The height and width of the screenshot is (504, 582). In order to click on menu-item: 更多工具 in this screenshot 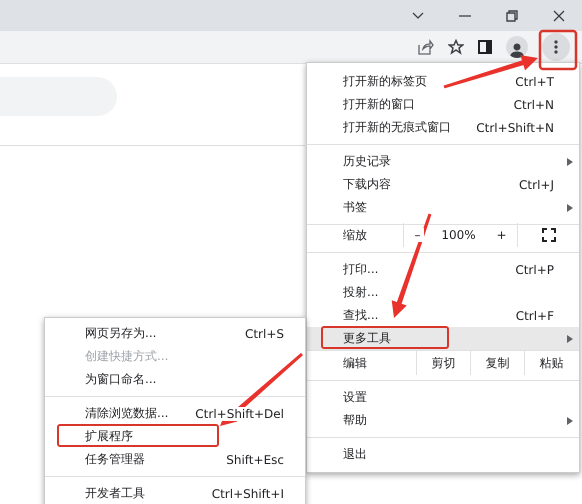, I will do `click(443, 338)`.